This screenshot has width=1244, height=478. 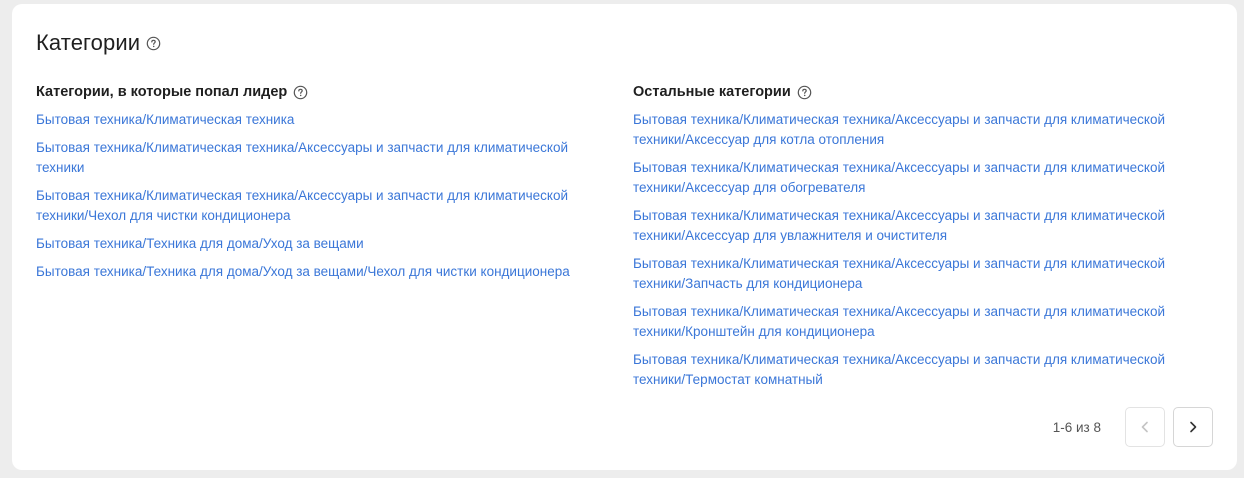 I want to click on other-categories-heading-row: Остальные категории, so click(x=928, y=92).